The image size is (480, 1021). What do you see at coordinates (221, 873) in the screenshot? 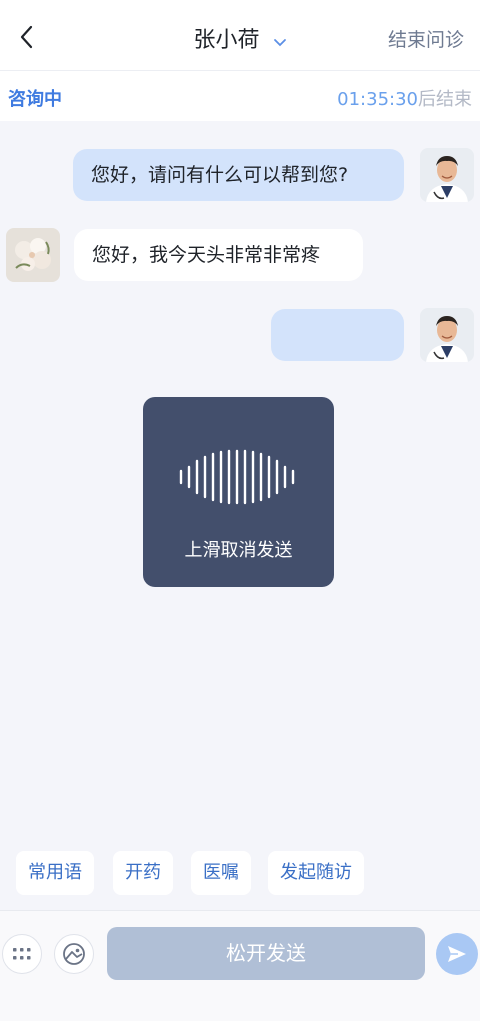
I see `quick-reply-medical-advice: 医嘱` at bounding box center [221, 873].